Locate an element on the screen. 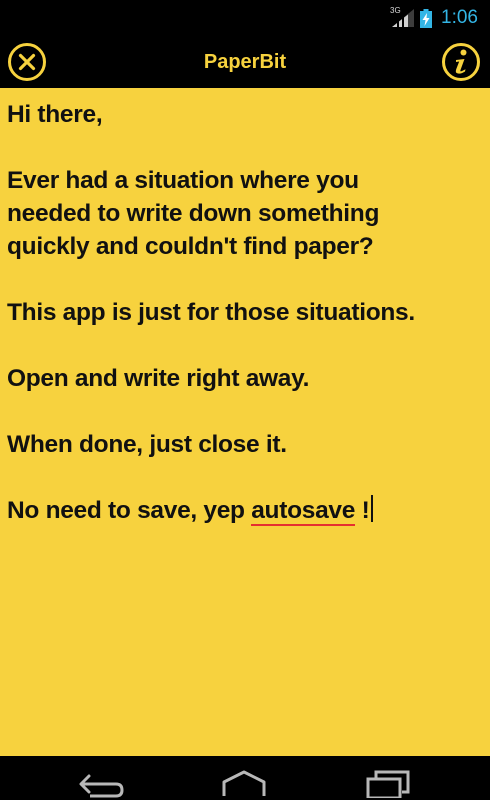 The width and height of the screenshot is (490, 800). home-icon is located at coordinates (244, 780).